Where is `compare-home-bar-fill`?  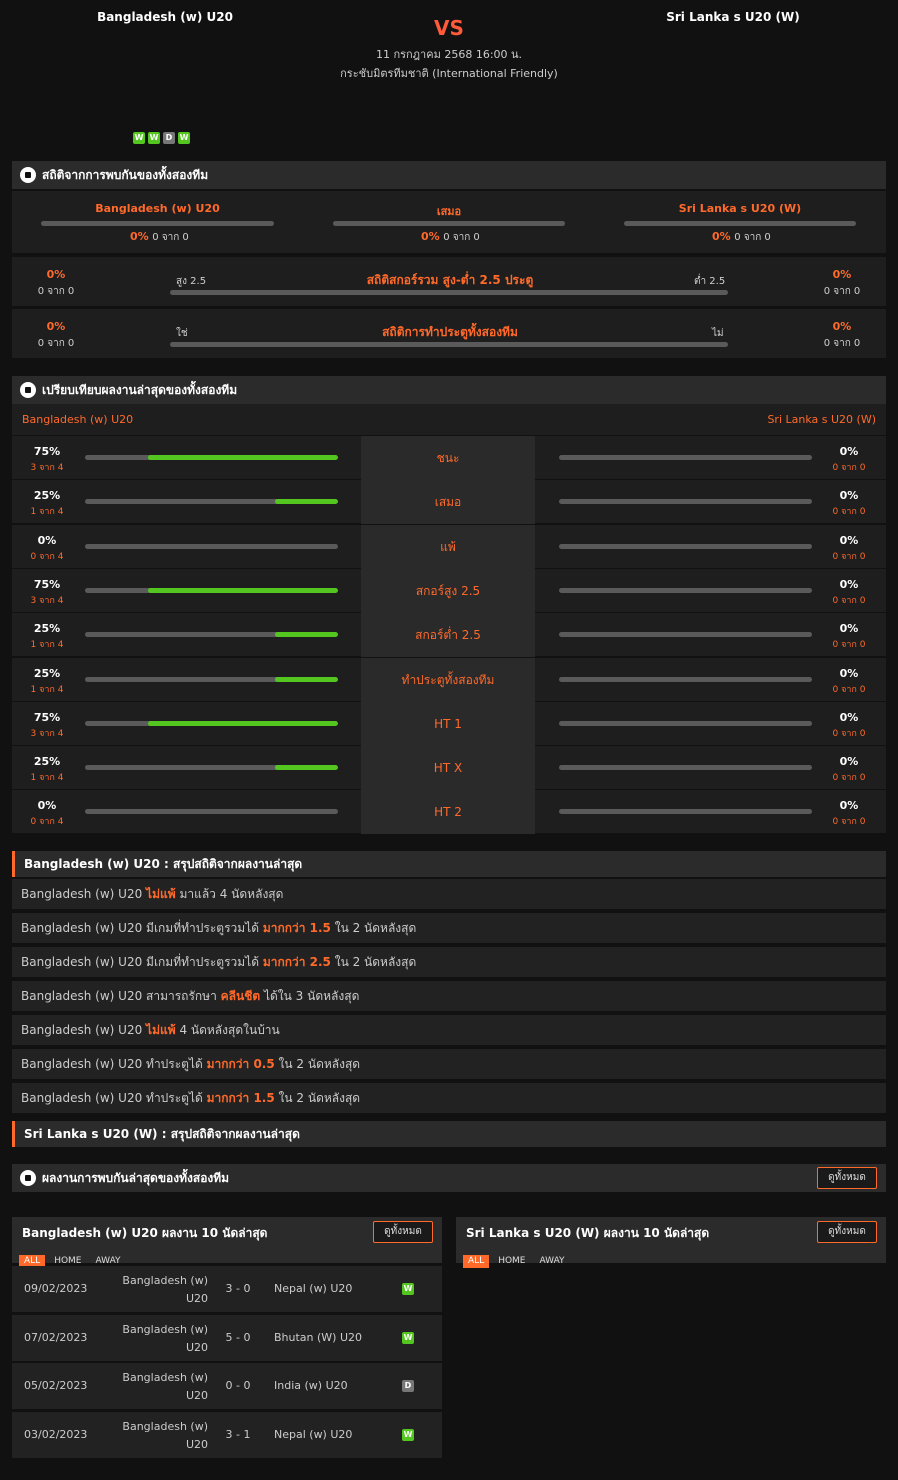 compare-home-bar-fill is located at coordinates (243, 723).